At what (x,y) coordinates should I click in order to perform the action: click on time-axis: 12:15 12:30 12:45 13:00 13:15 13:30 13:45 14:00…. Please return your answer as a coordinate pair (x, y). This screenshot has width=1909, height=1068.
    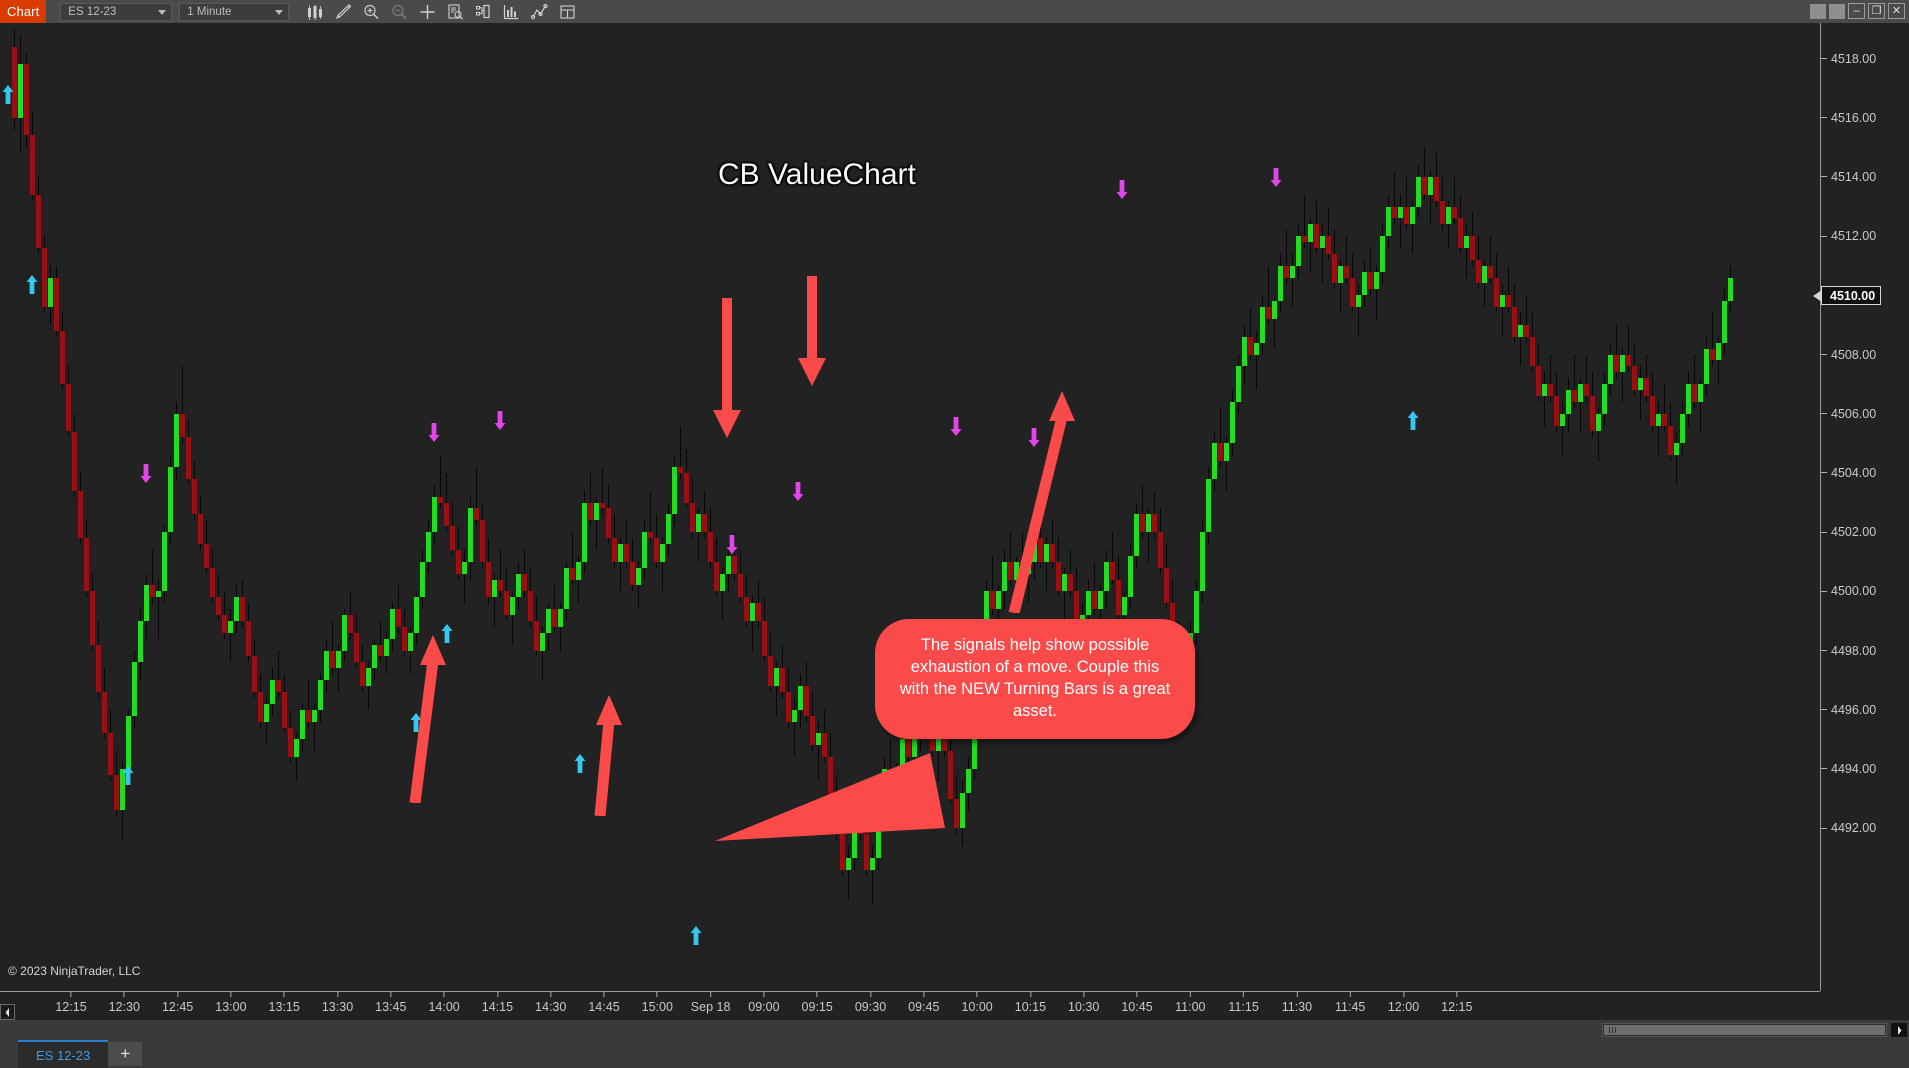
    Looking at the image, I should click on (910, 1005).